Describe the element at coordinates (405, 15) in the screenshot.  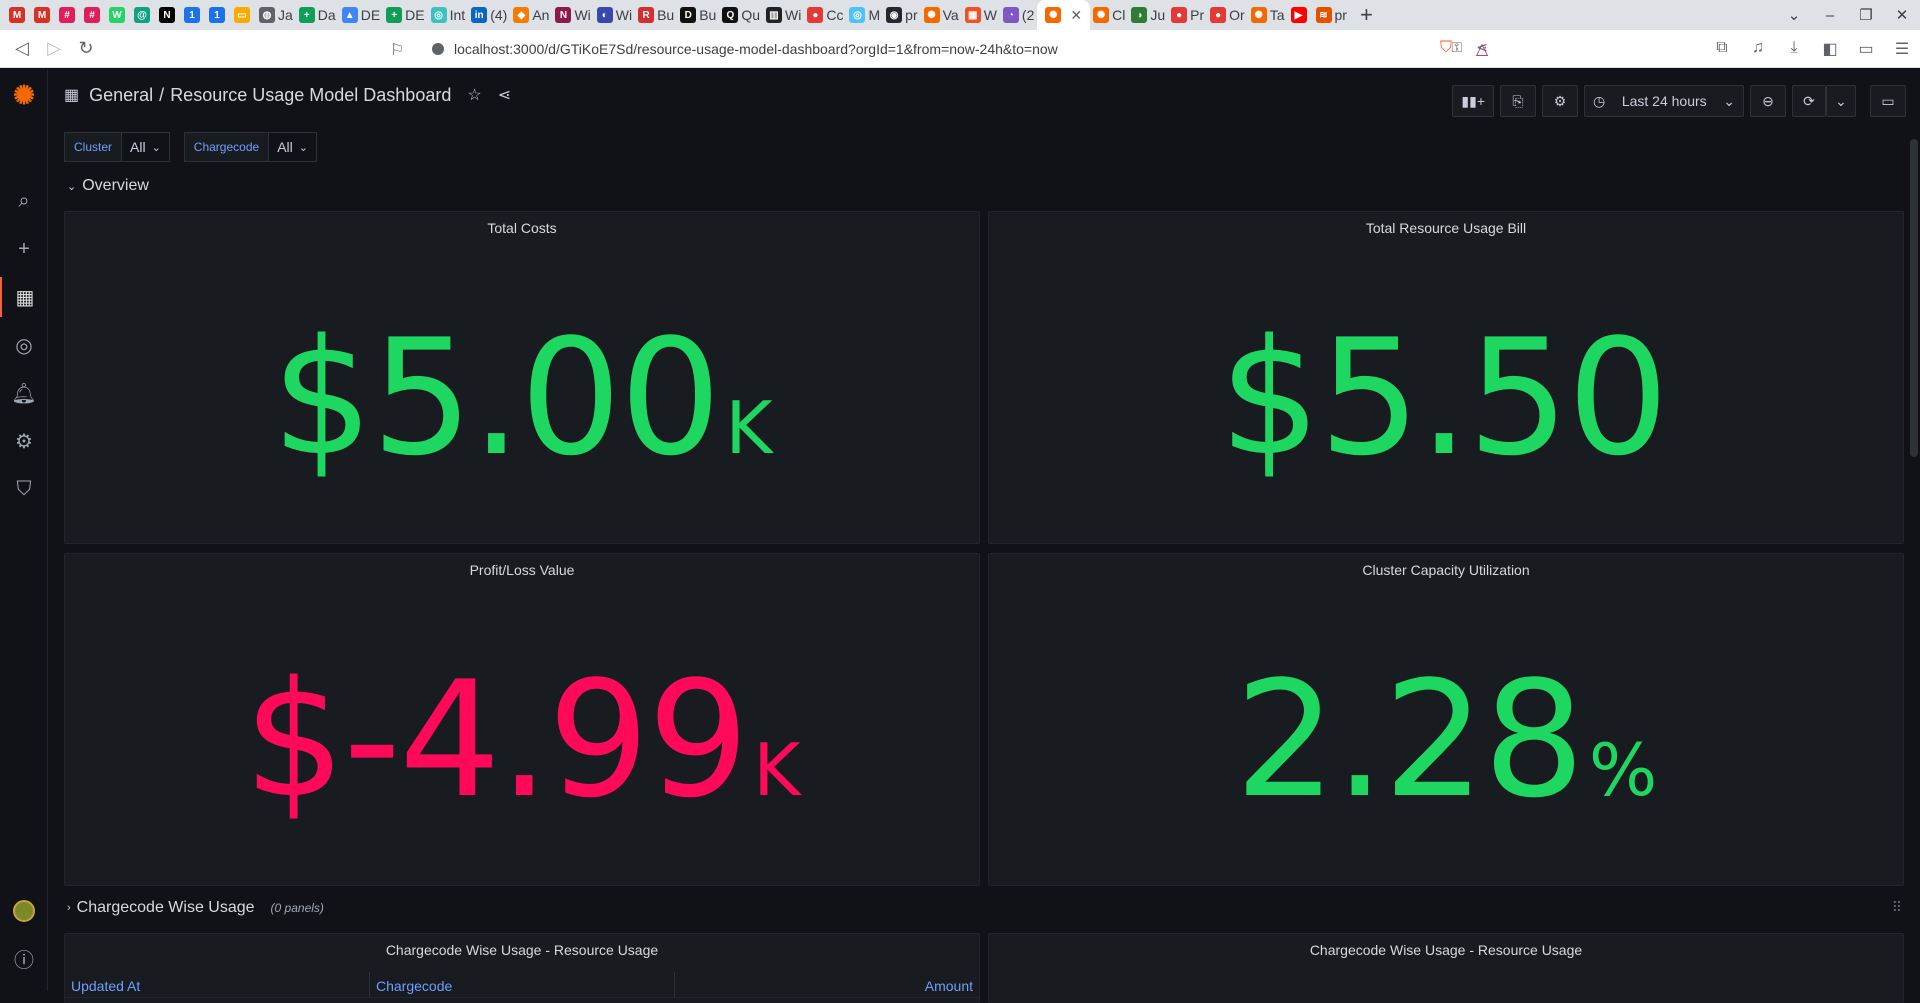
I see `browser-tab: + DE` at that location.